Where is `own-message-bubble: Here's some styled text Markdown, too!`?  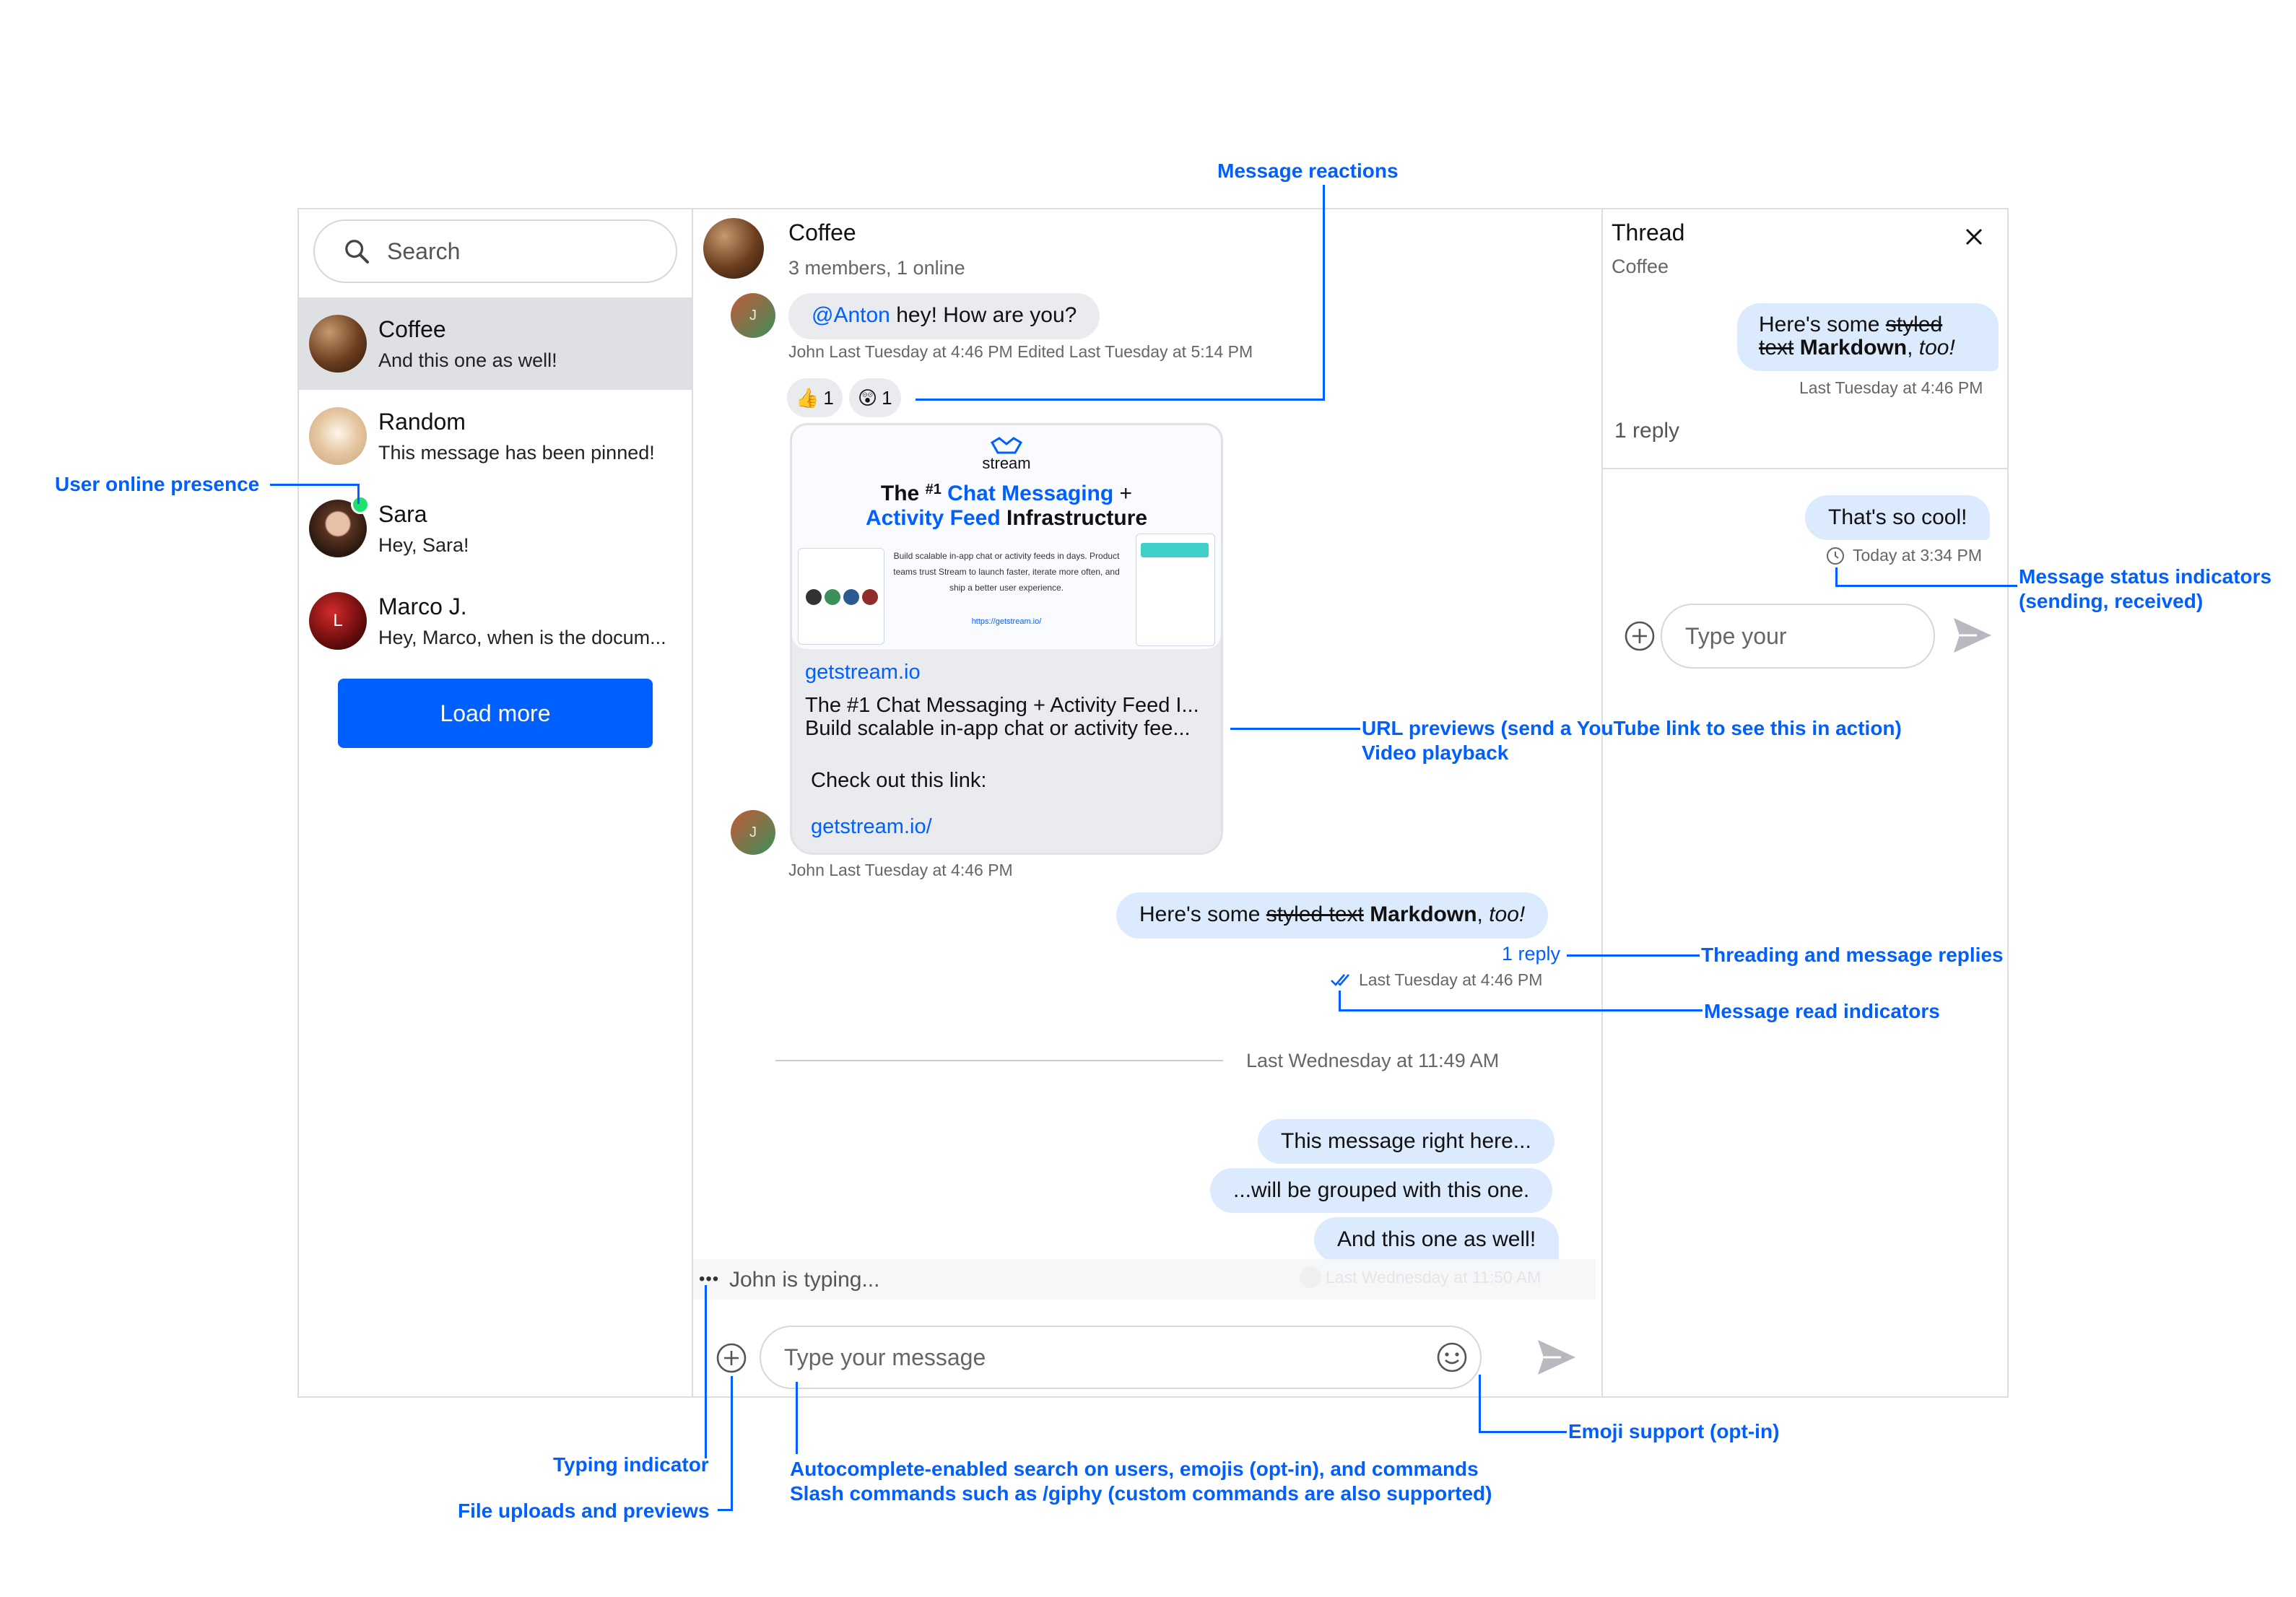
own-message-bubble: Here's some styled text Markdown, too! is located at coordinates (1332, 916).